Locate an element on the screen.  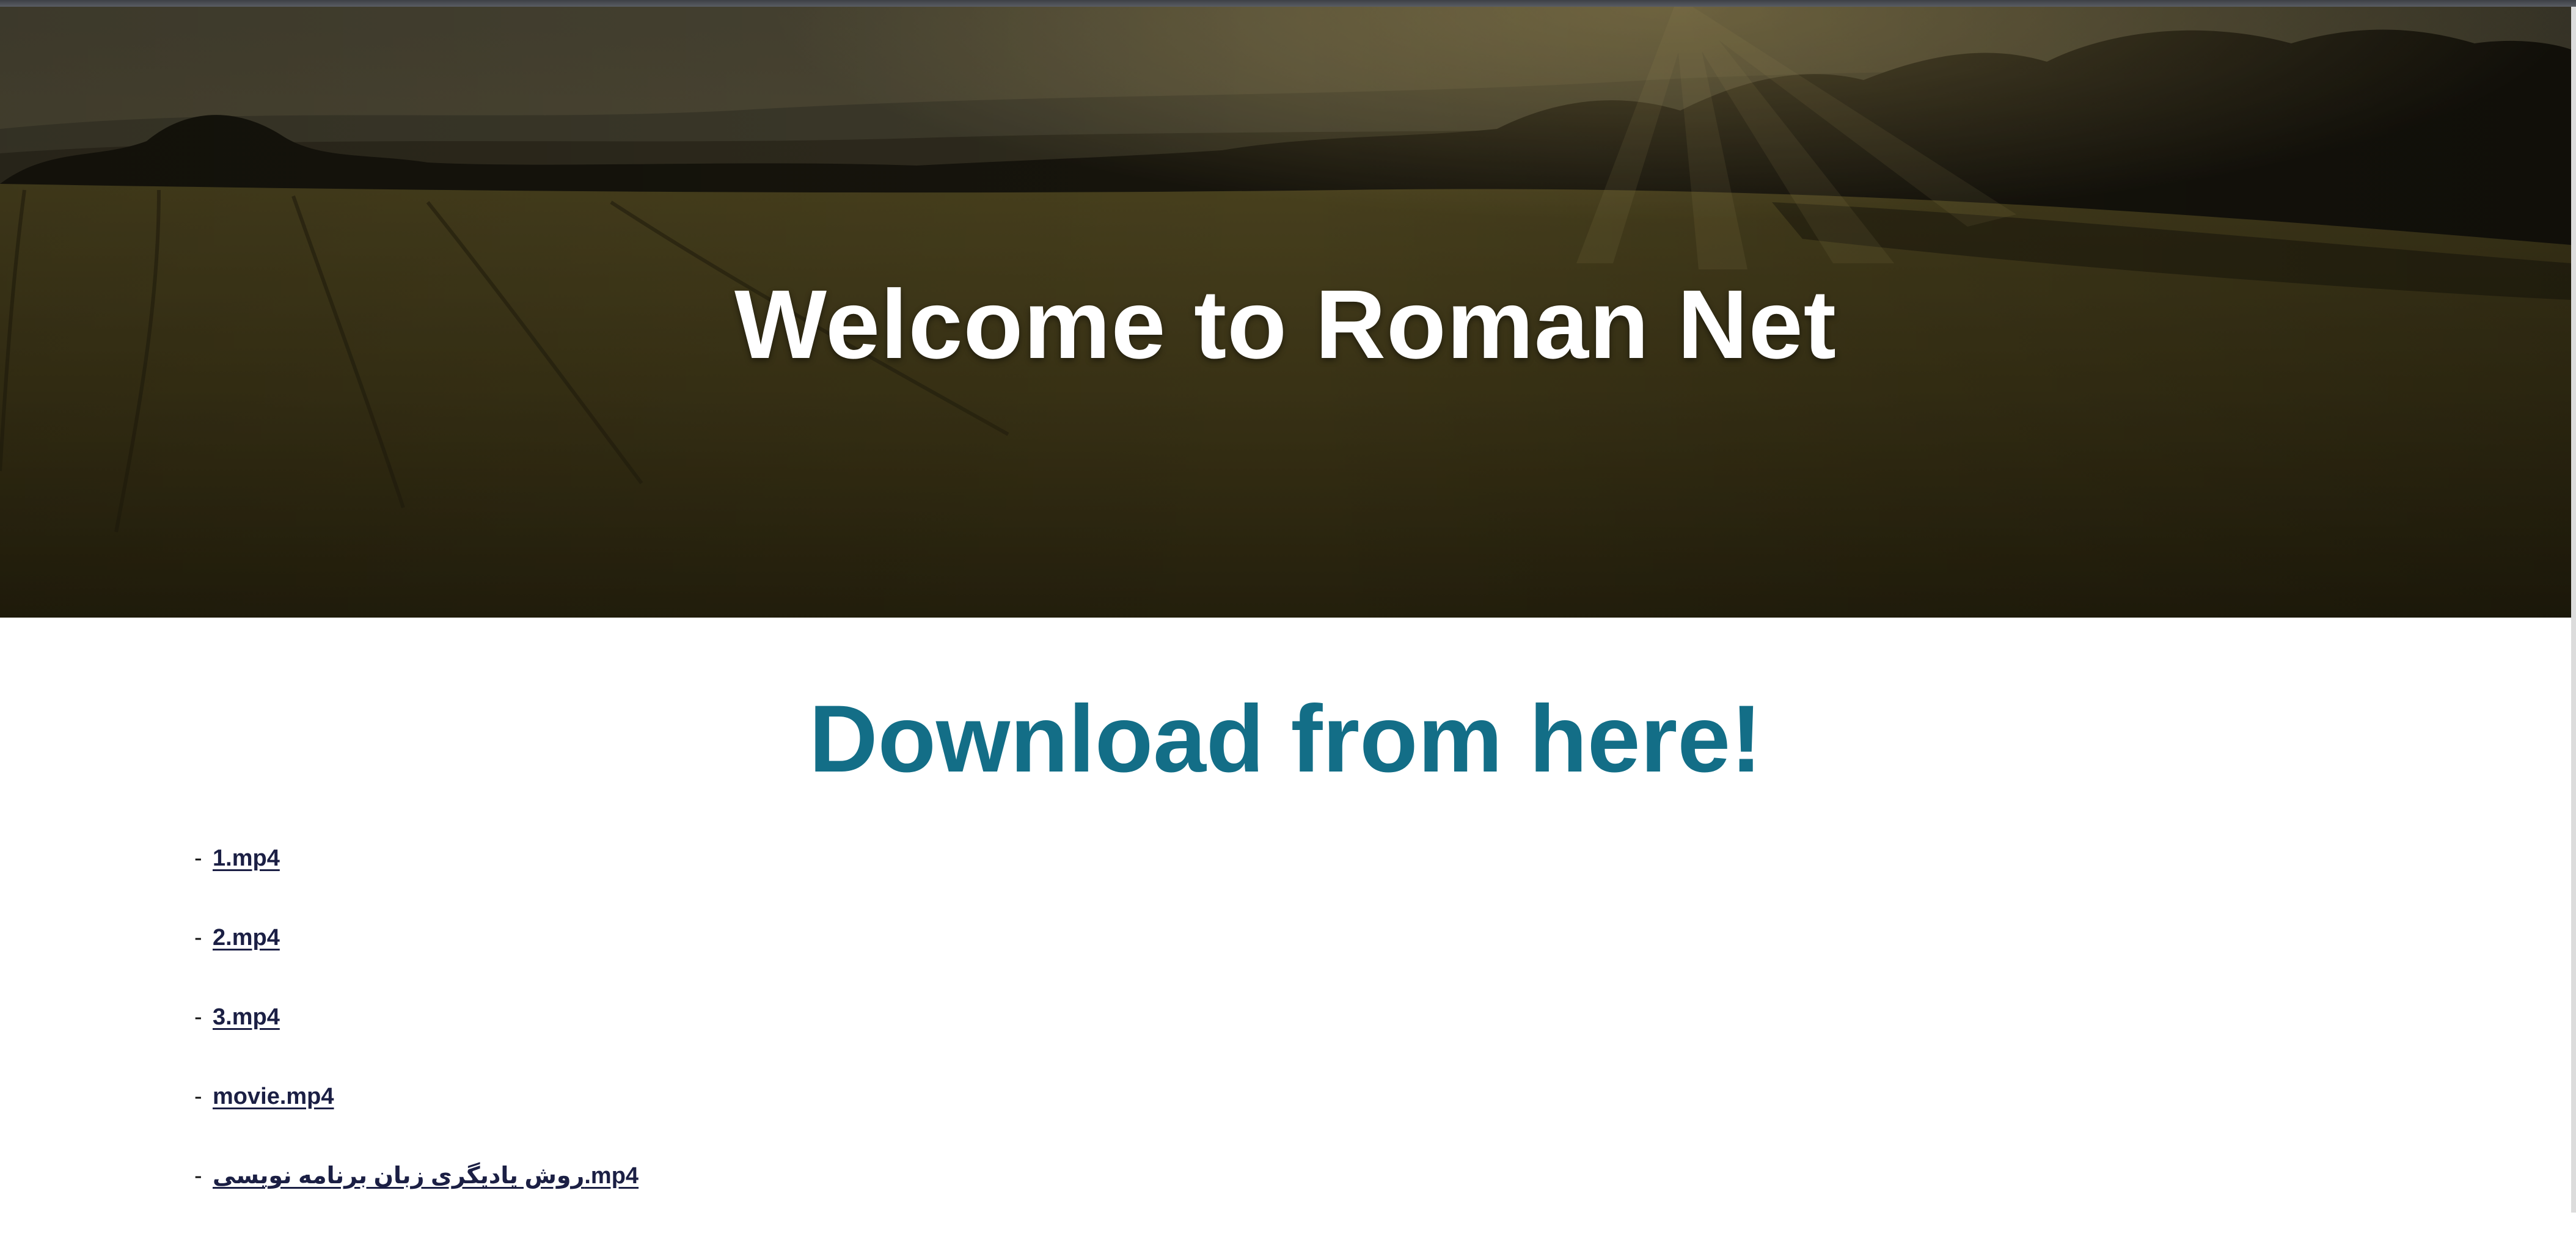
file-link-movie-mp4: movie.mp4 is located at coordinates (273, 1096).